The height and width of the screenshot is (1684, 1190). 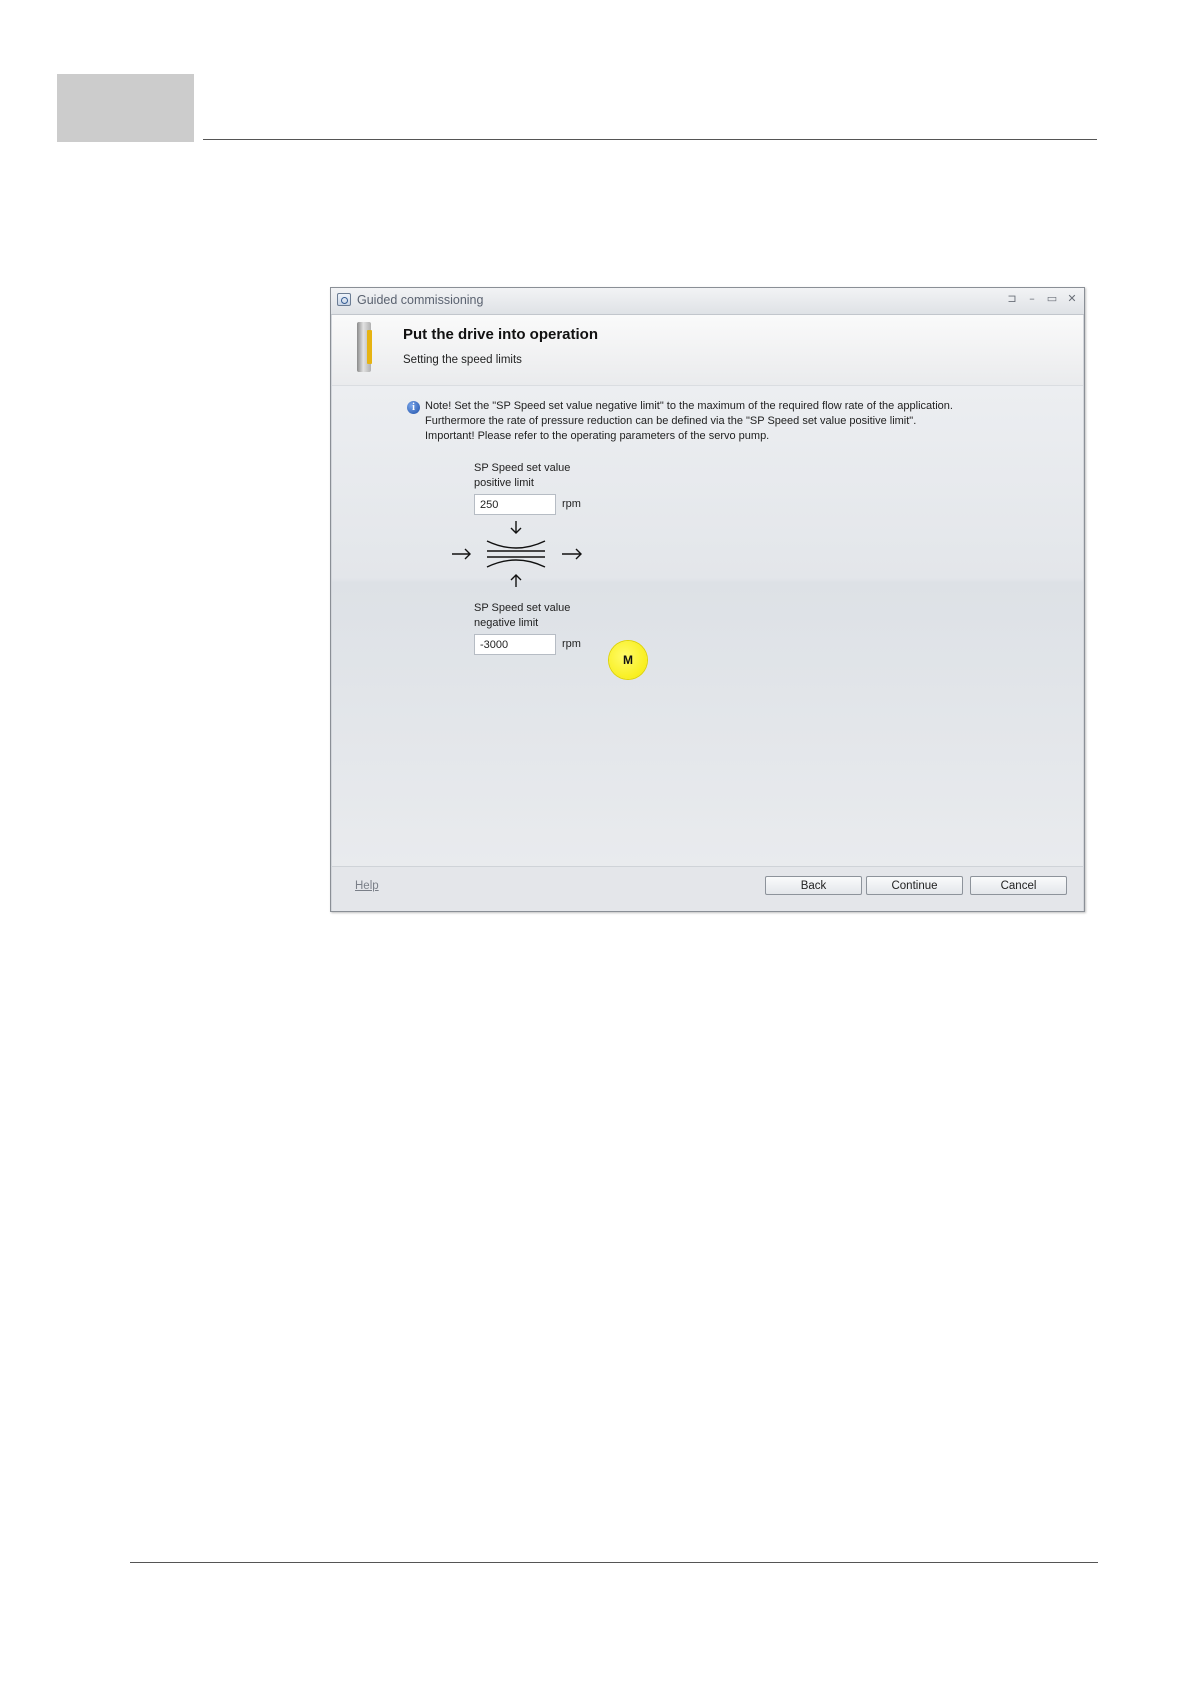 I want to click on positive-limit-label-line: SP Speed set value, so click(x=522, y=468).